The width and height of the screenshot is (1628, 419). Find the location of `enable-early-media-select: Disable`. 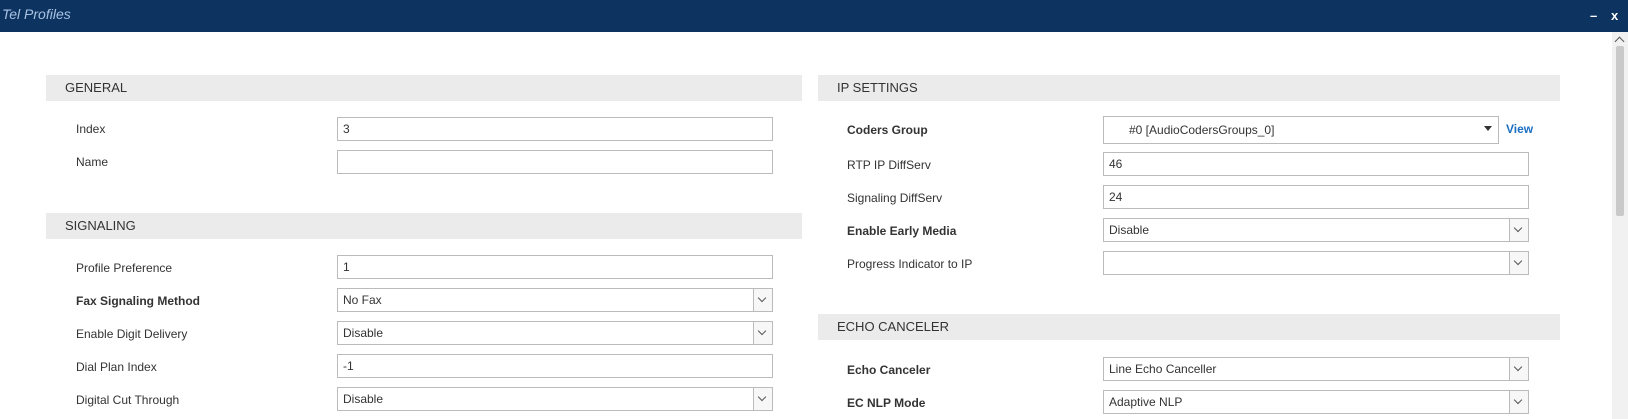

enable-early-media-select: Disable is located at coordinates (1316, 230).